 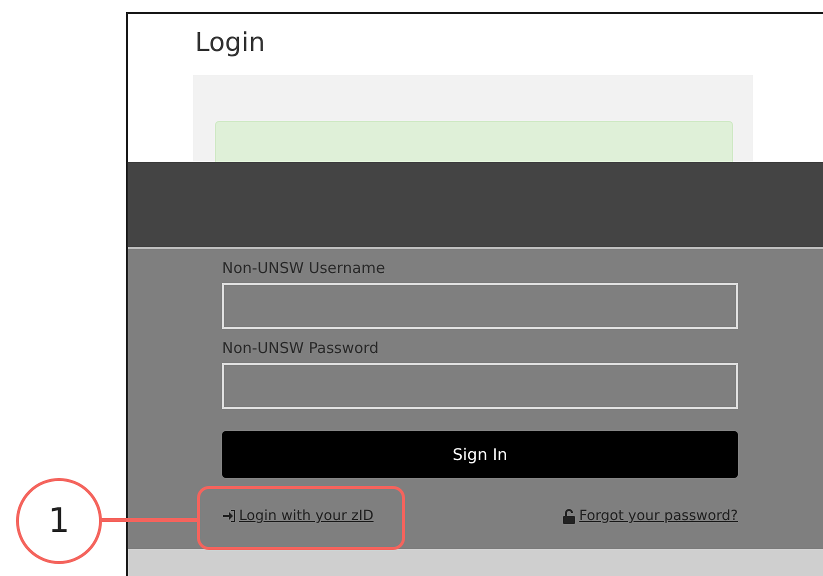 What do you see at coordinates (230, 44) in the screenshot?
I see `page-title: Login` at bounding box center [230, 44].